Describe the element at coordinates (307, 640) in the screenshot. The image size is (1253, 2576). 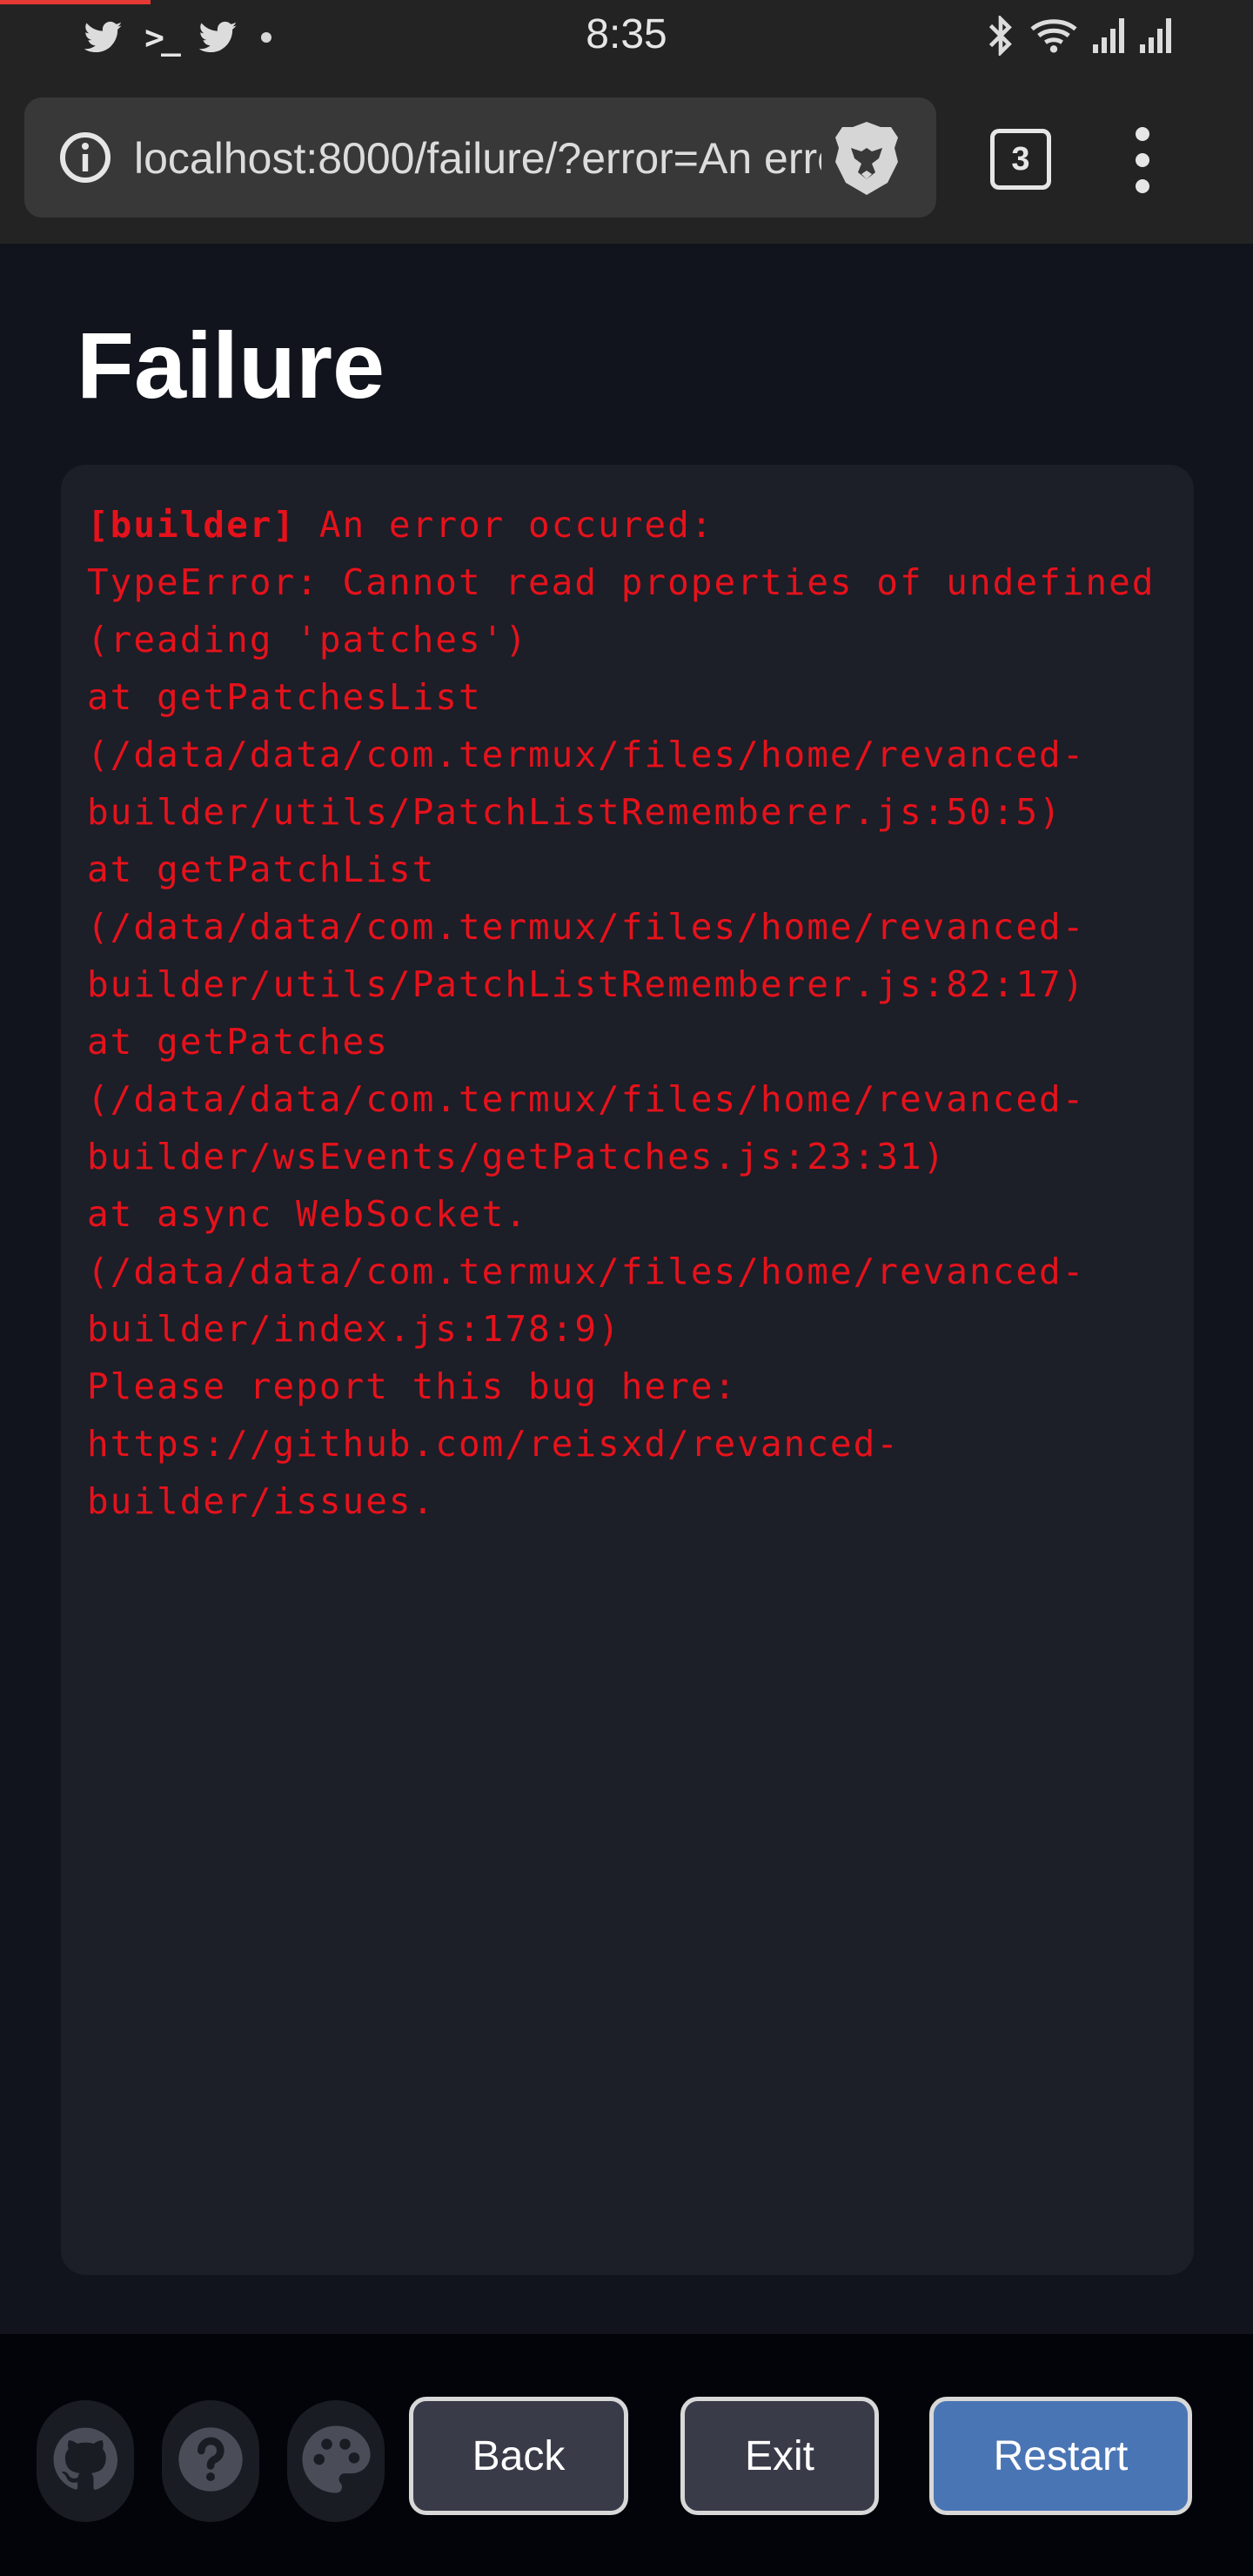
I see `log-line: (reading 'patches')` at that location.